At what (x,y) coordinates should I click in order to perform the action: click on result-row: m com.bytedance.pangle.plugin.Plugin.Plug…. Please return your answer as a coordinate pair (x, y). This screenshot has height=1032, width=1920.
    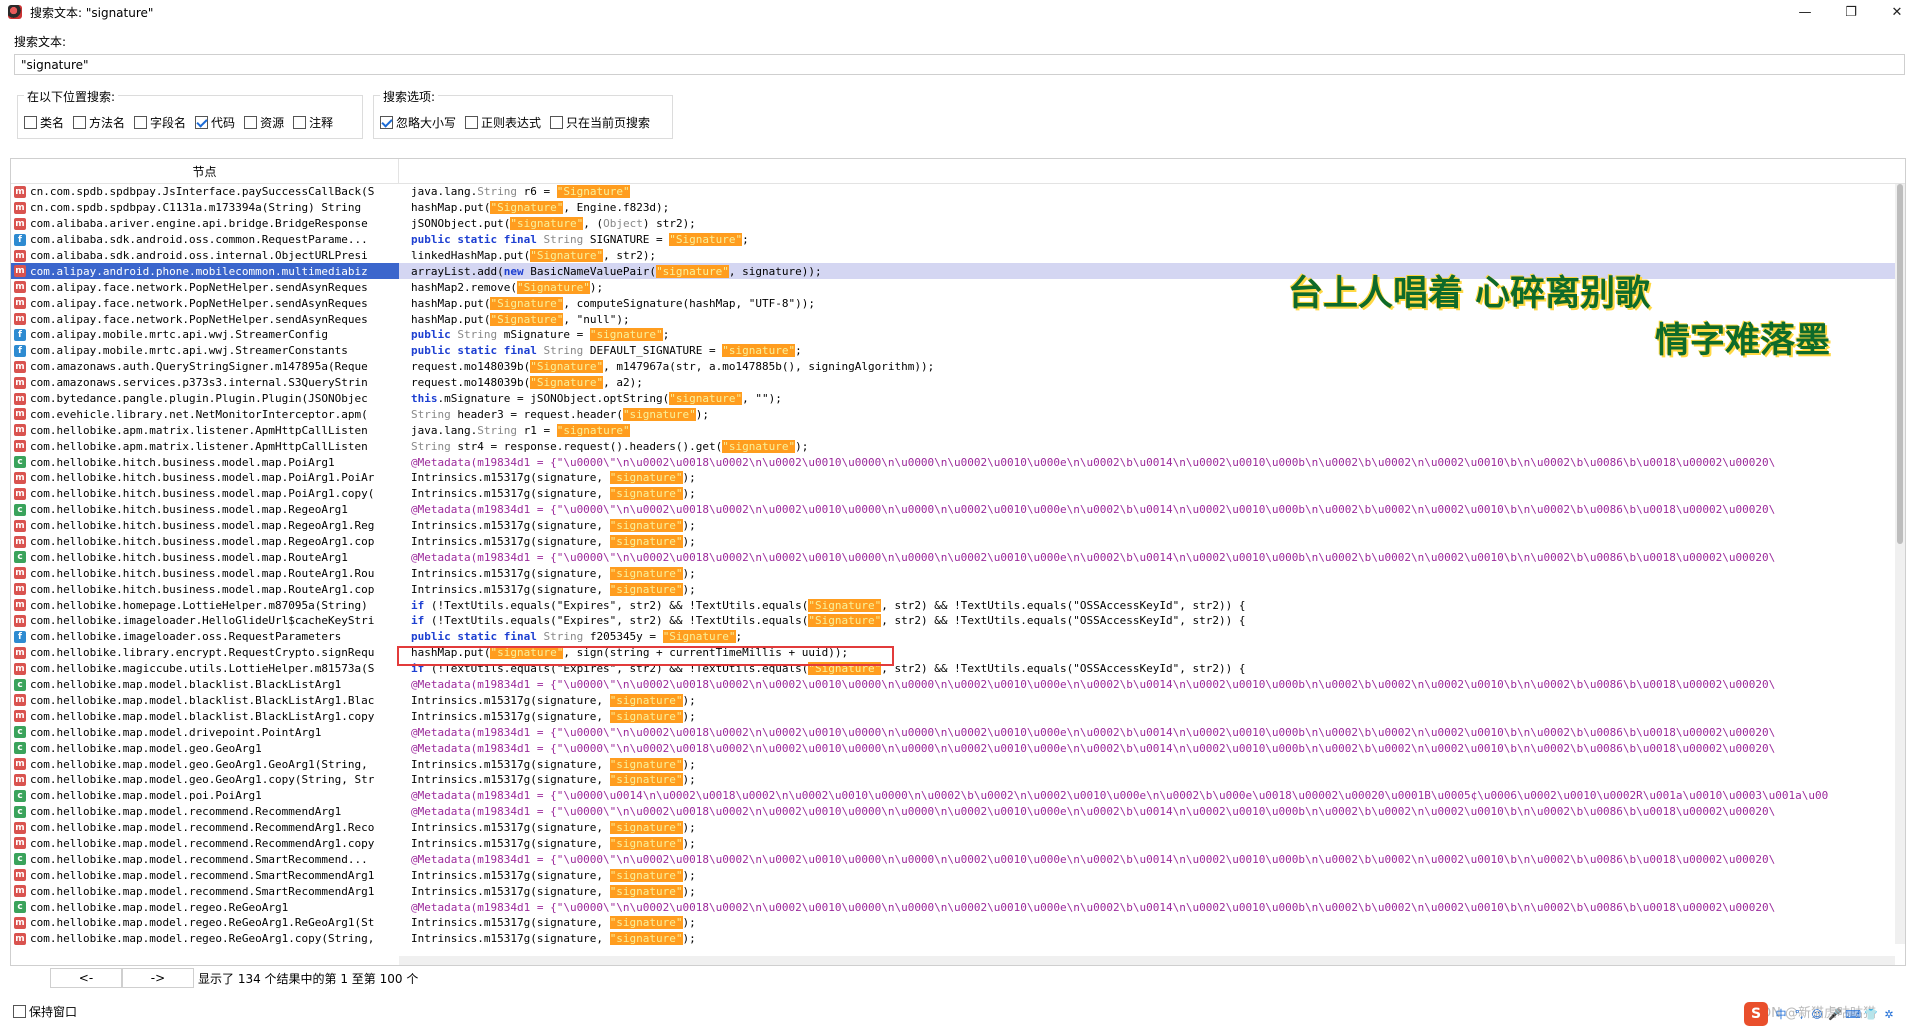
    Looking at the image, I should click on (958, 399).